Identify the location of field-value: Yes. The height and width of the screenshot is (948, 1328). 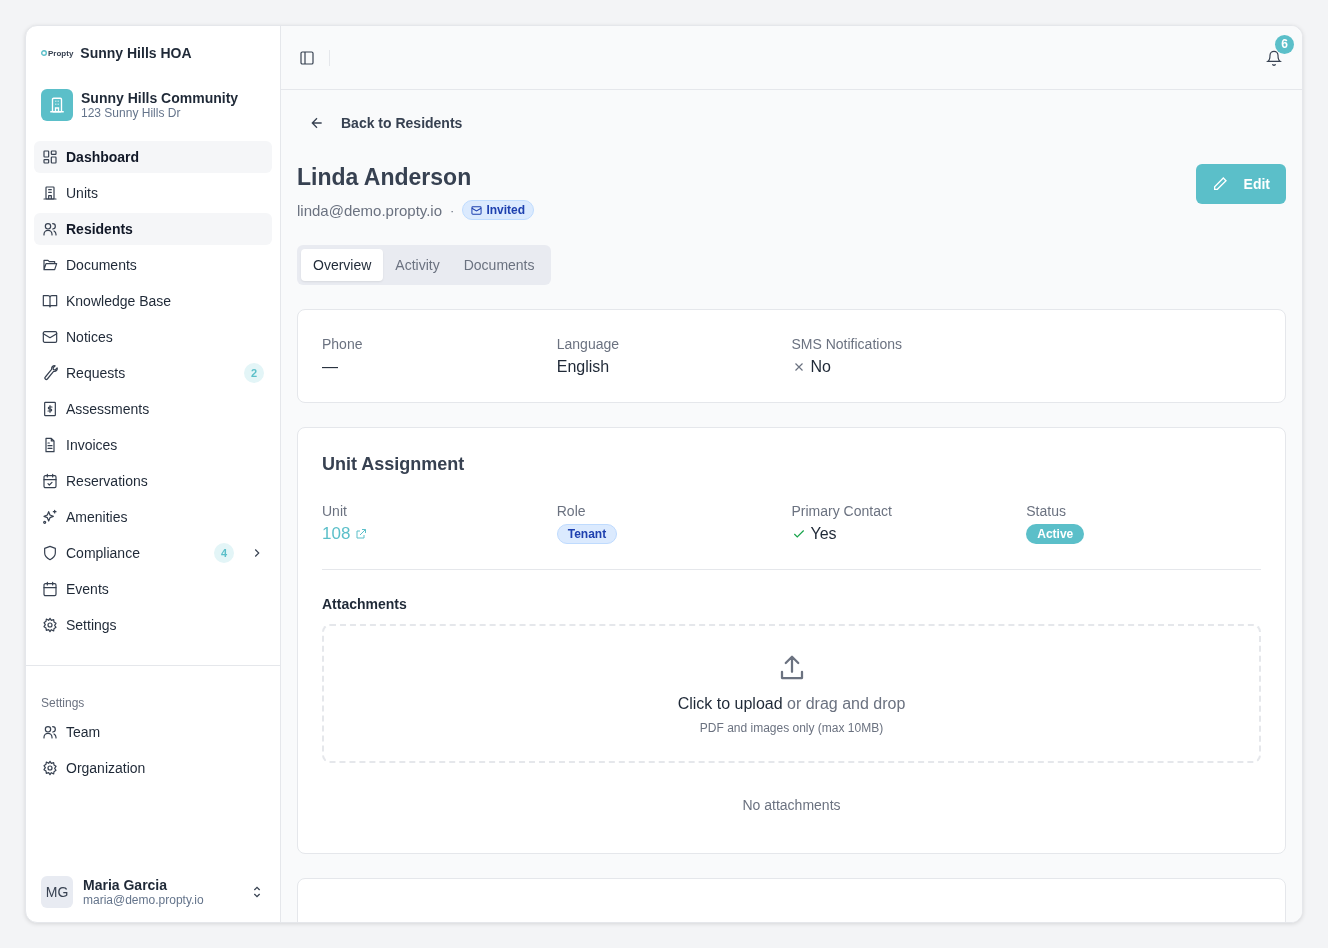
(823, 534).